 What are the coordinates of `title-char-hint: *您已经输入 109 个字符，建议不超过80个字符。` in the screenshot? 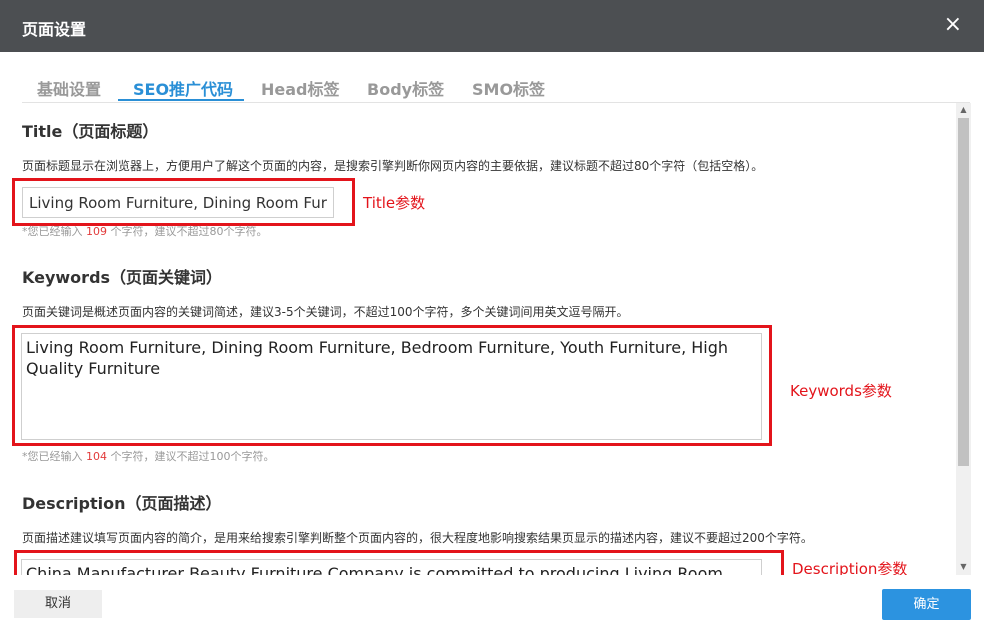 It's located at (145, 231).